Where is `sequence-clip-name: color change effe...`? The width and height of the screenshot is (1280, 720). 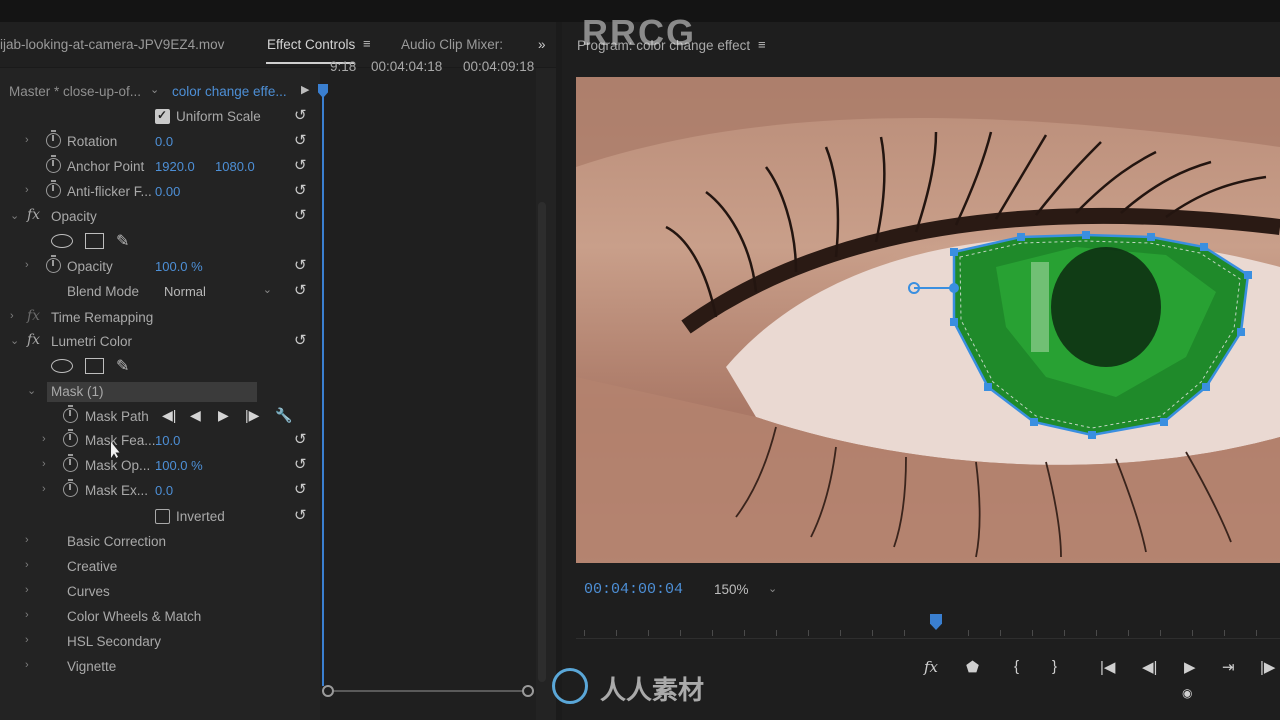
sequence-clip-name: color change effe... is located at coordinates (229, 91).